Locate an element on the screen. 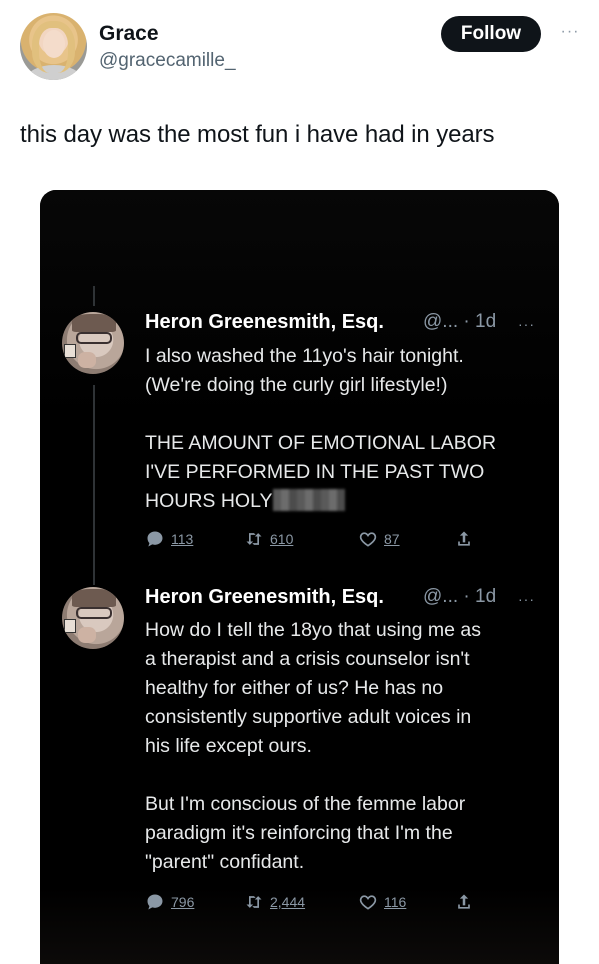 The image size is (599, 964). thread-line-top is located at coordinates (94, 296).